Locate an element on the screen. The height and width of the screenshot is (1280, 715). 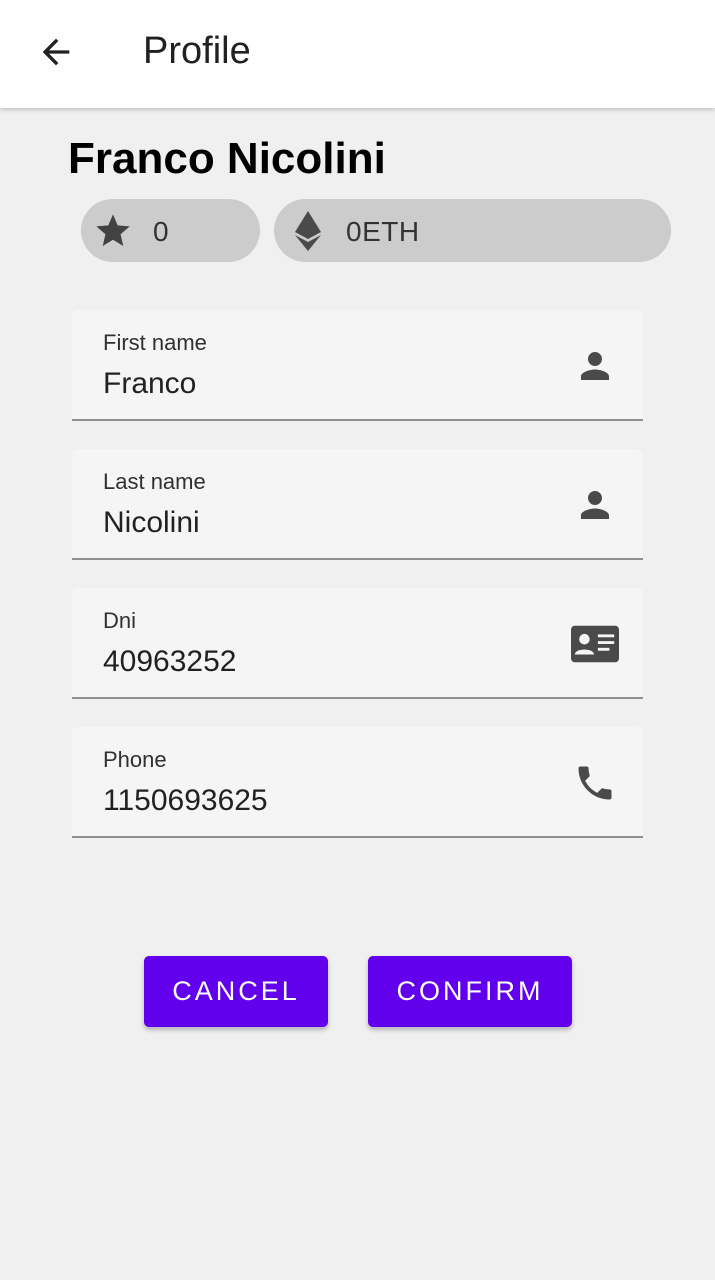
star-icon is located at coordinates (113, 231).